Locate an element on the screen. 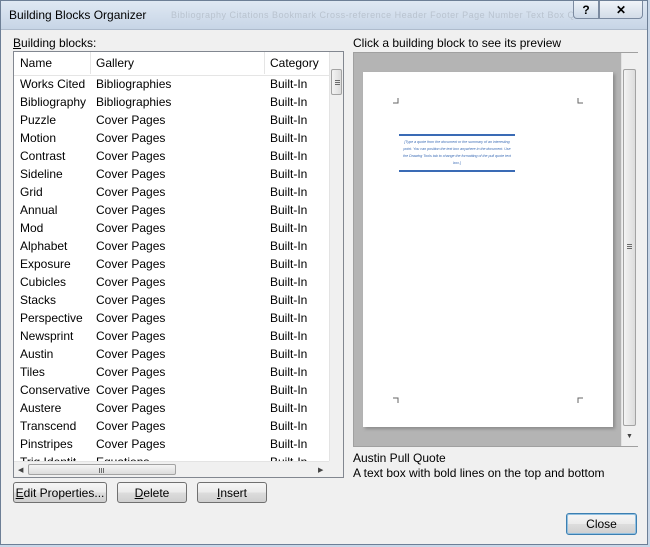 The width and height of the screenshot is (650, 547). block-name-cell: Works Cited is located at coordinates (53, 84).